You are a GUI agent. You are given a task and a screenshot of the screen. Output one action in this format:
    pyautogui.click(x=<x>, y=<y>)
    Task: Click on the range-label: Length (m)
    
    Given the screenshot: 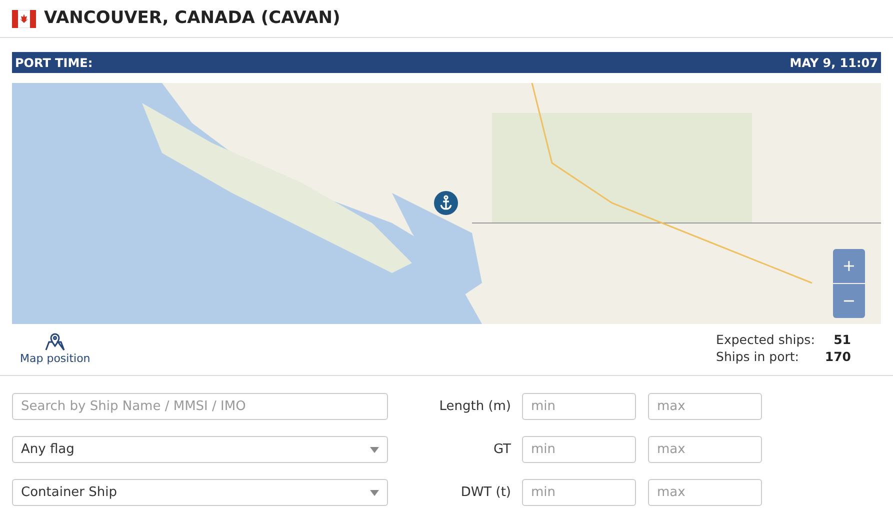 What is the action you would take?
    pyautogui.click(x=475, y=407)
    